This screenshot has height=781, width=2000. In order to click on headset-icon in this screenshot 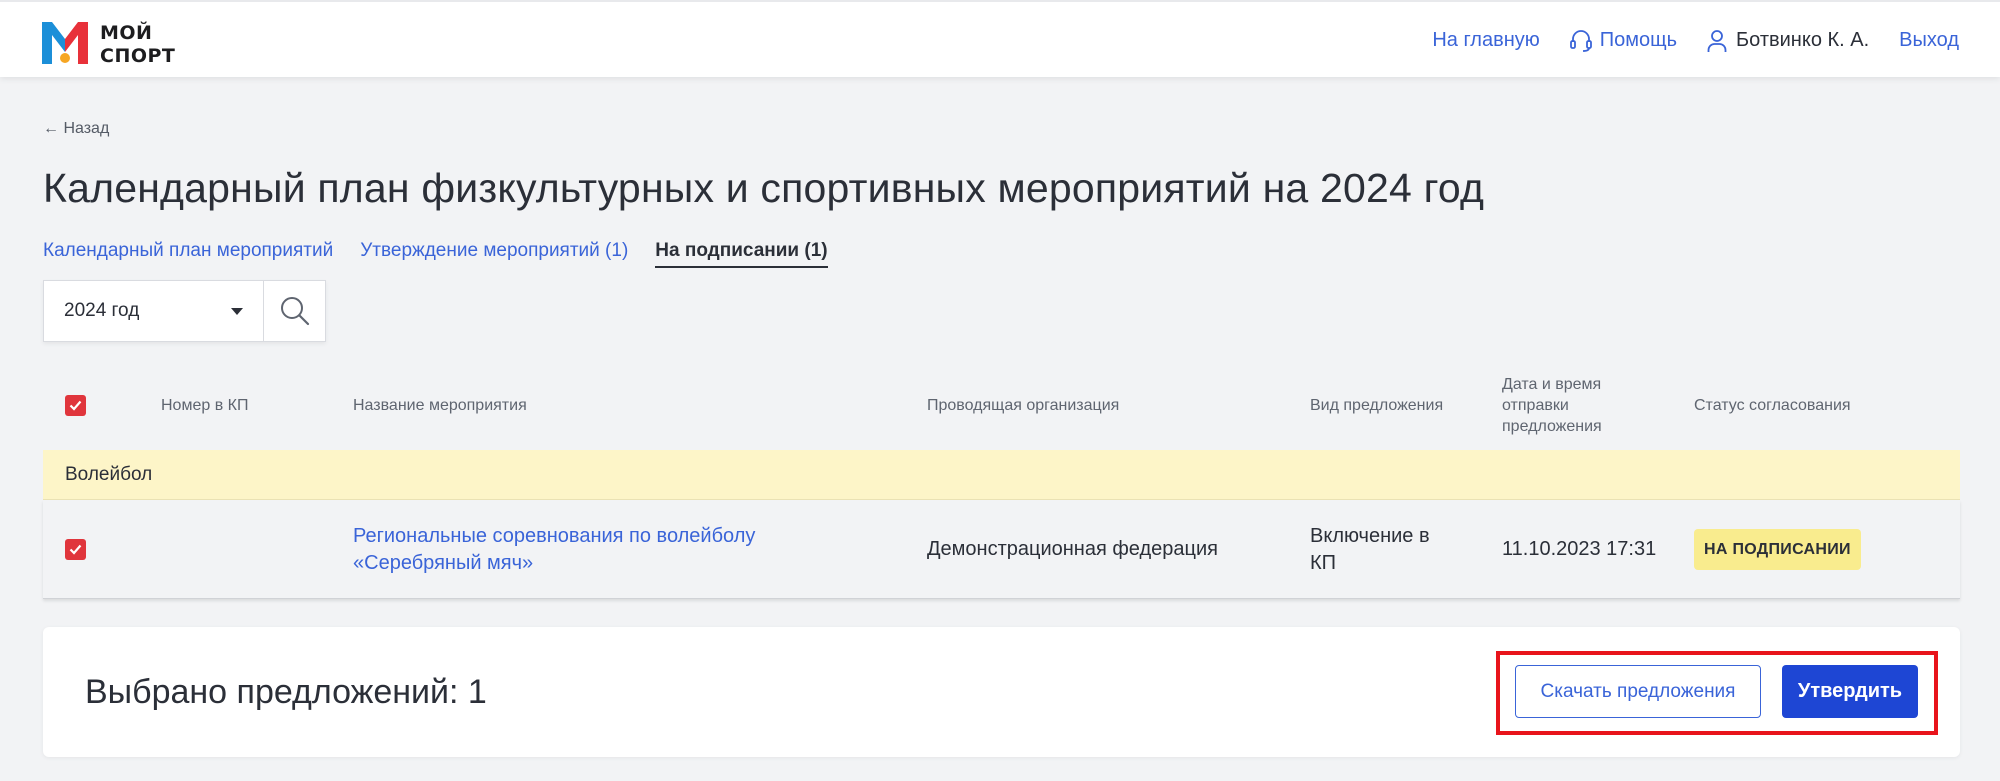, I will do `click(1580, 40)`.